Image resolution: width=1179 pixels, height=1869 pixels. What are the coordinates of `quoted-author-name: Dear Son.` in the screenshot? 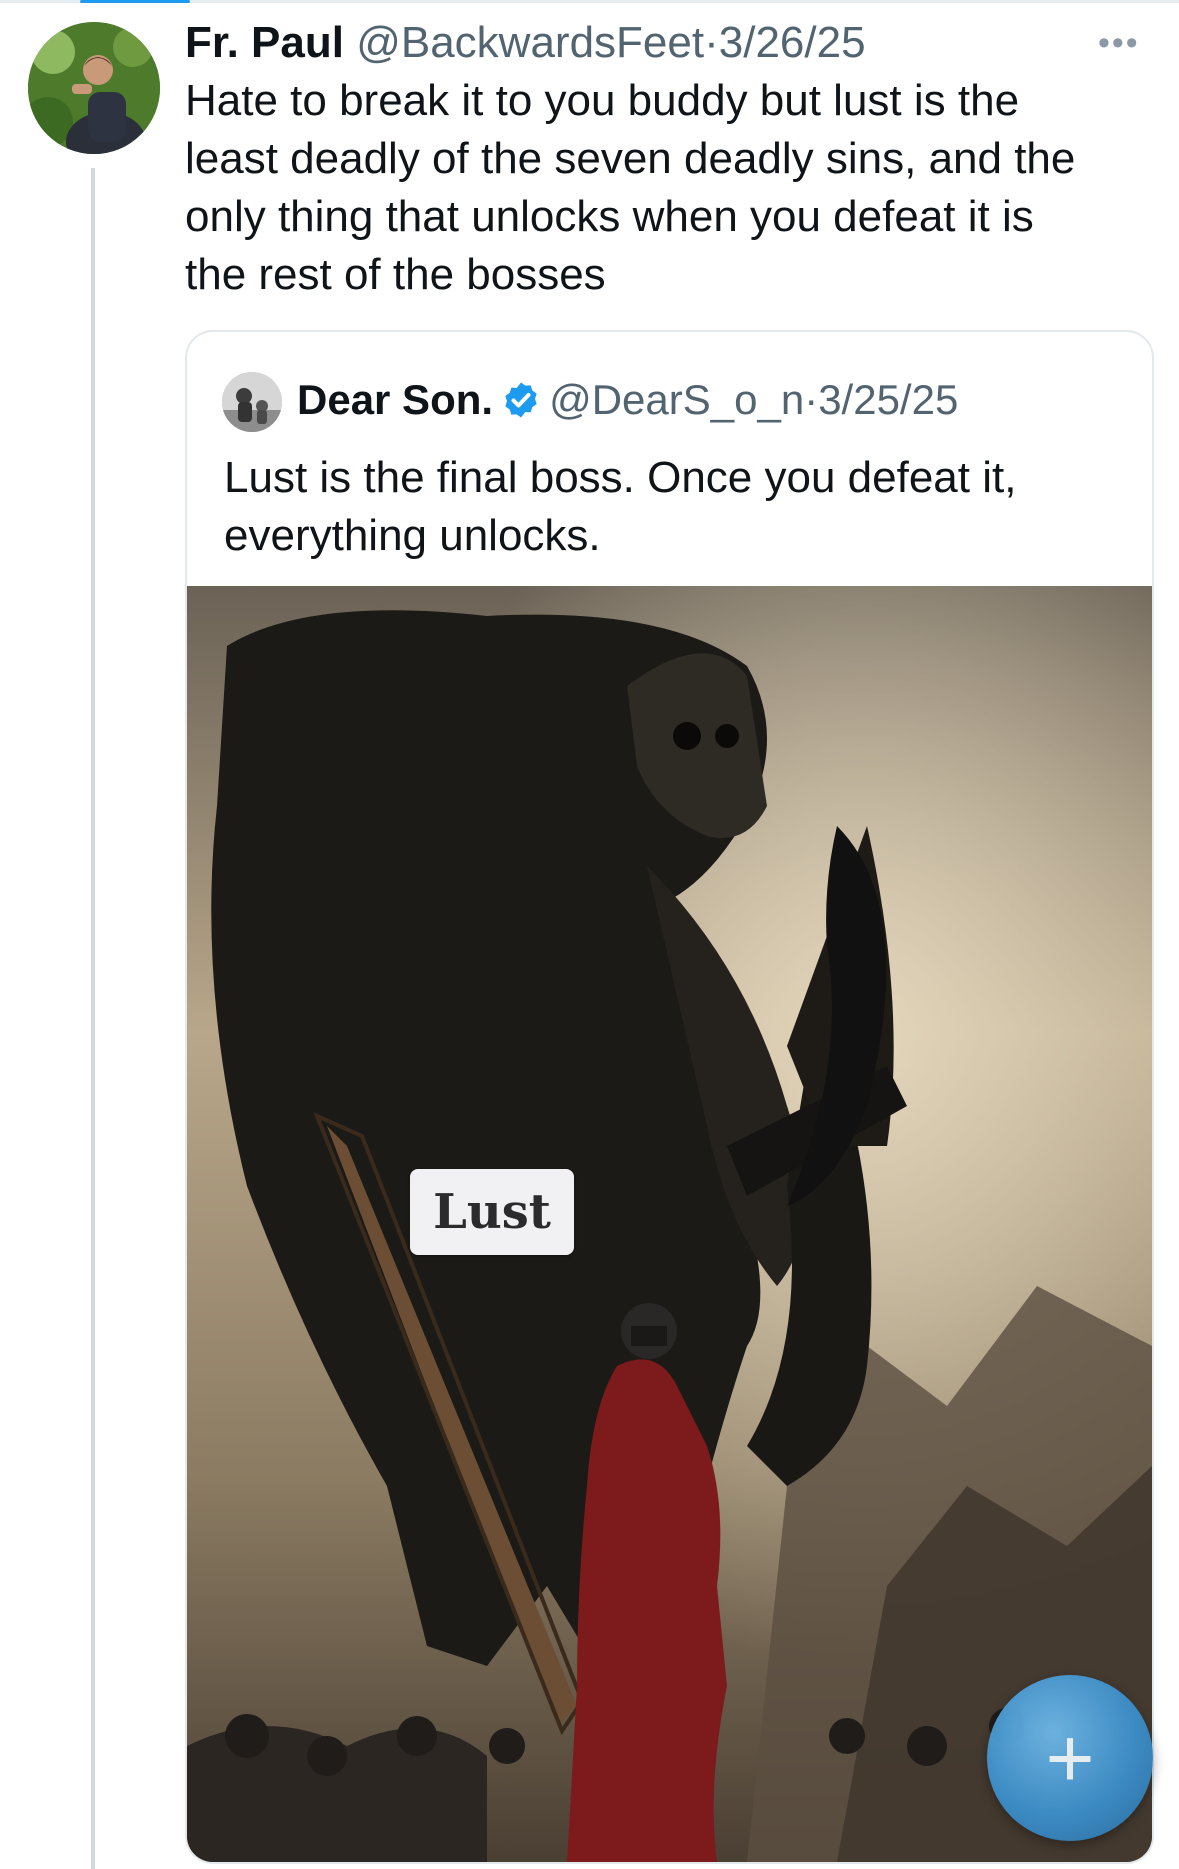 It's located at (395, 399).